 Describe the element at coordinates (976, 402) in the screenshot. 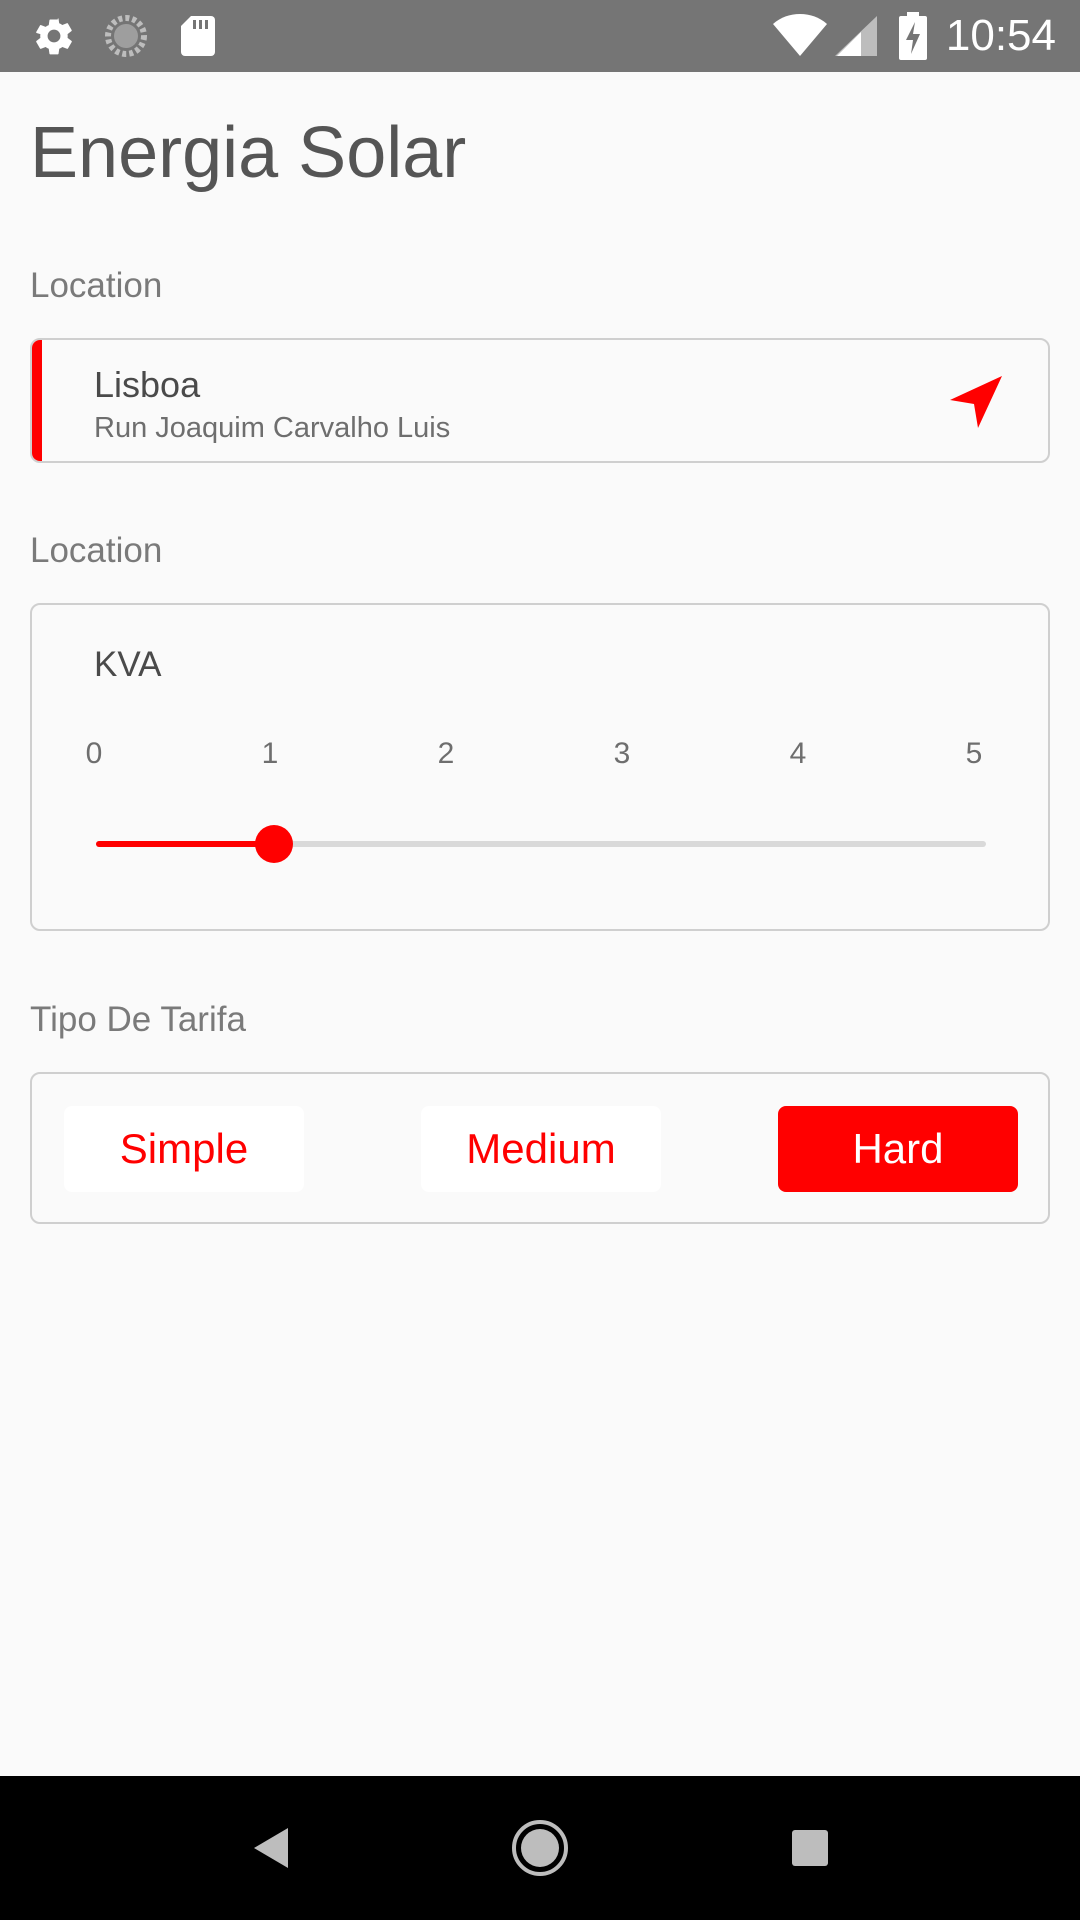

I see `navigation-arrow-icon` at that location.